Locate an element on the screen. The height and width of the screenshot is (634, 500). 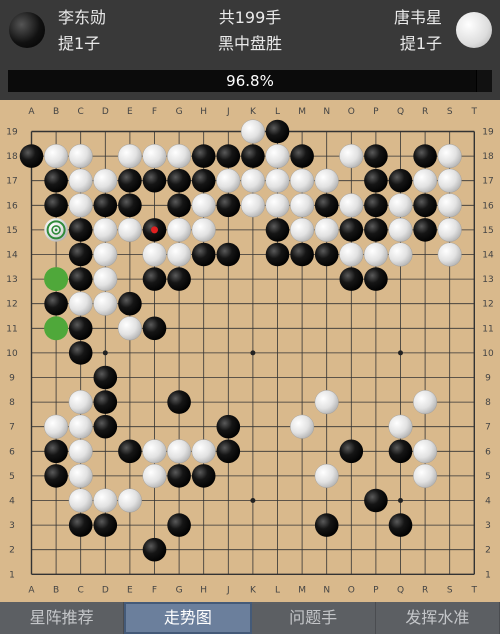
column-label: C is located at coordinates (81, 112).